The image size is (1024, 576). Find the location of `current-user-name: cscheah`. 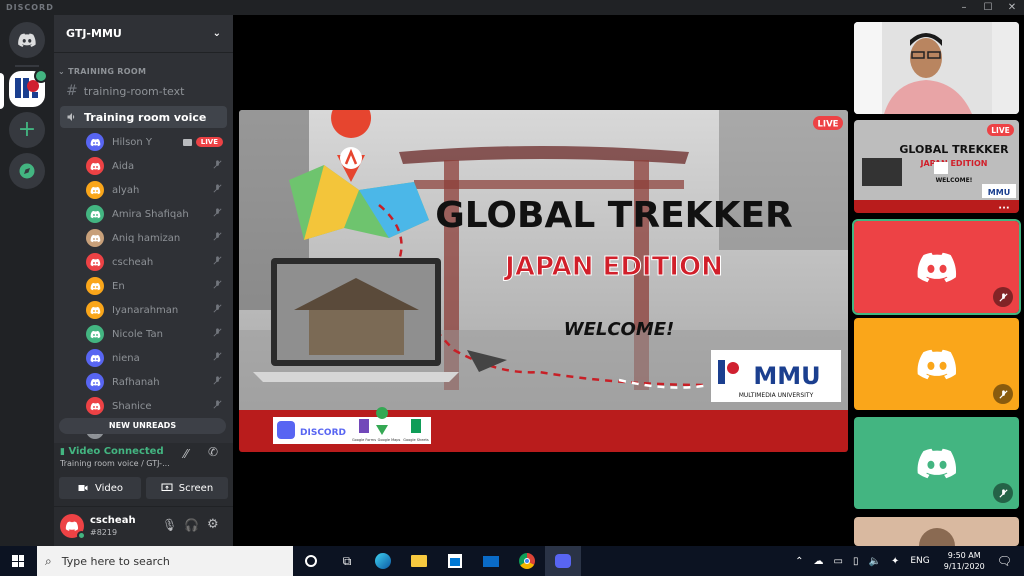

current-user-name: cscheah is located at coordinates (113, 520).